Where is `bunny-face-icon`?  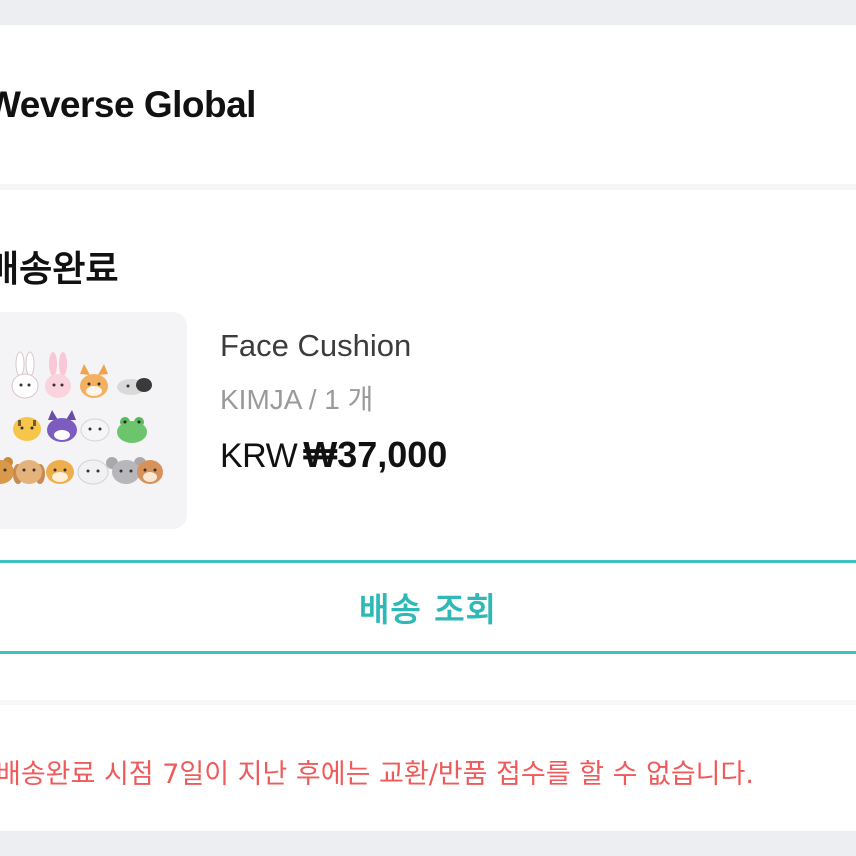
bunny-face-icon is located at coordinates (25, 375).